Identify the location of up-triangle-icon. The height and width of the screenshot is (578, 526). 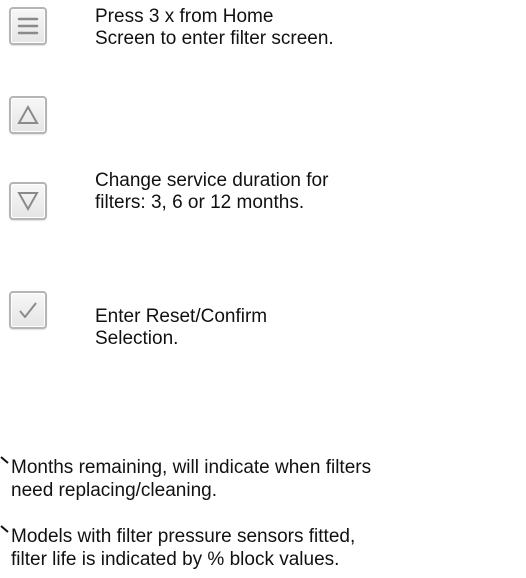
(28, 114).